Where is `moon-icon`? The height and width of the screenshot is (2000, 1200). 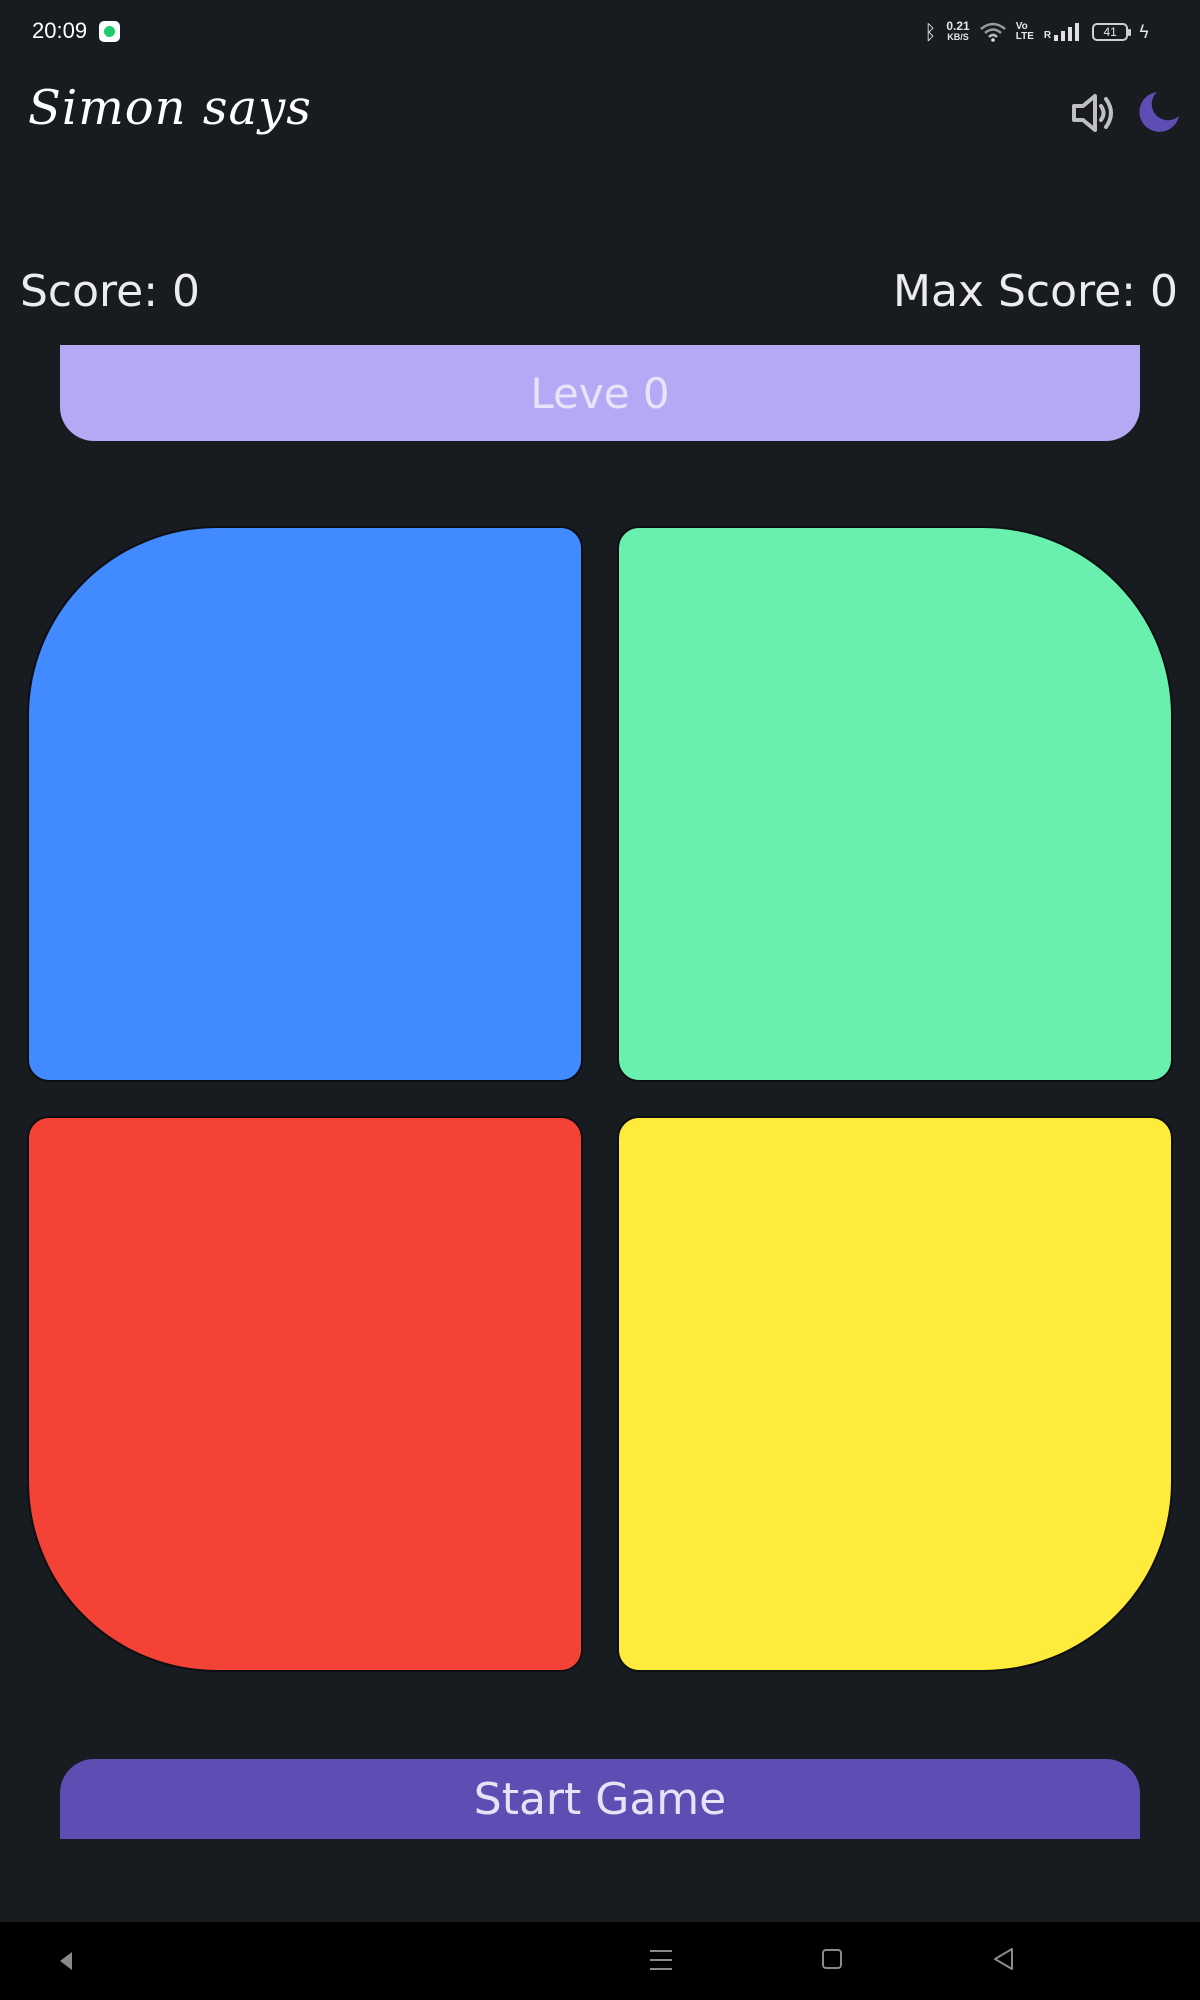
moon-icon is located at coordinates (1159, 112).